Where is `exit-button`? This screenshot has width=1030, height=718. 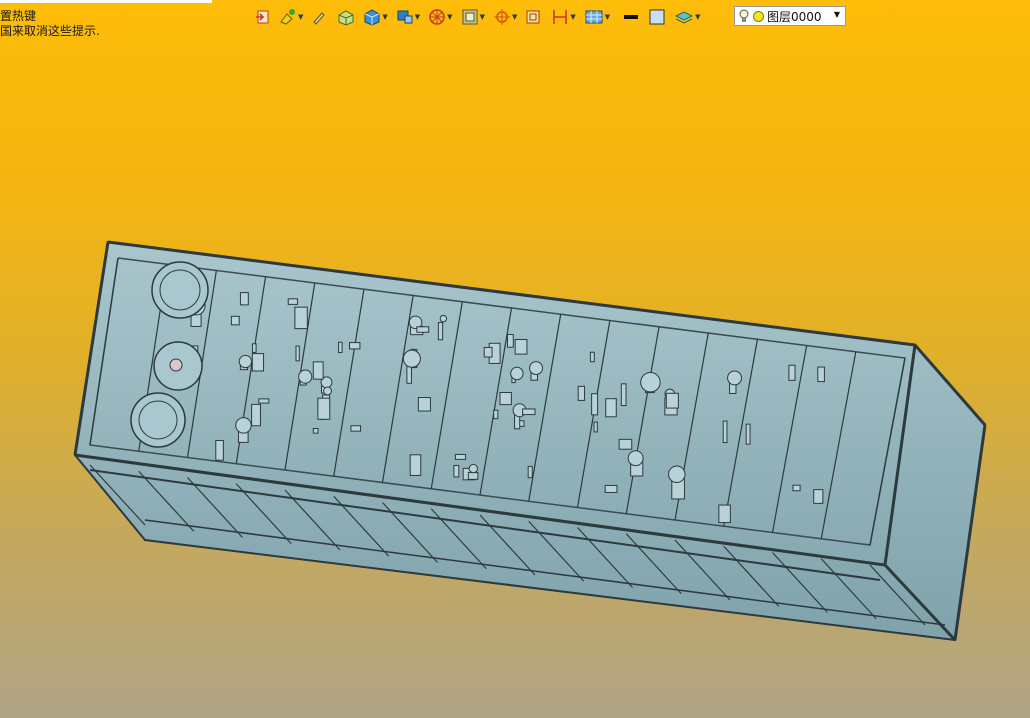
exit-button is located at coordinates (263, 17).